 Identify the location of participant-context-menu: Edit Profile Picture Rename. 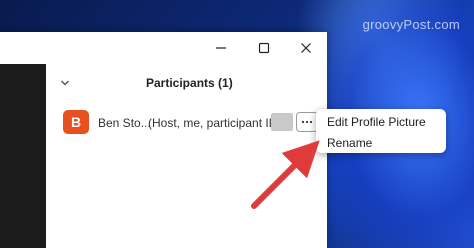
(381, 131).